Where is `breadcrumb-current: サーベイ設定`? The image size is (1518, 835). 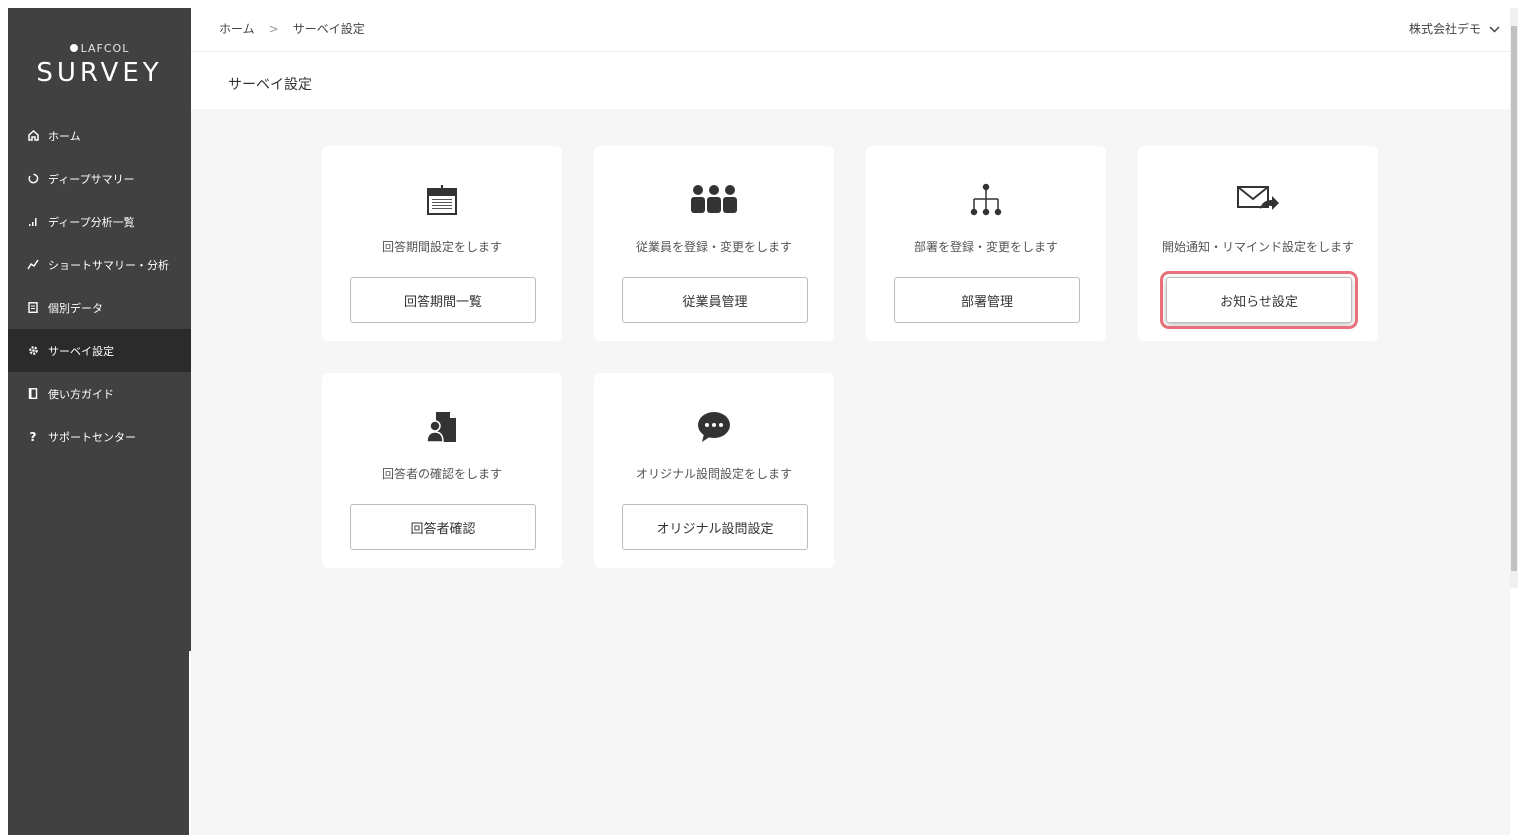 breadcrumb-current: サーベイ設定 is located at coordinates (328, 29).